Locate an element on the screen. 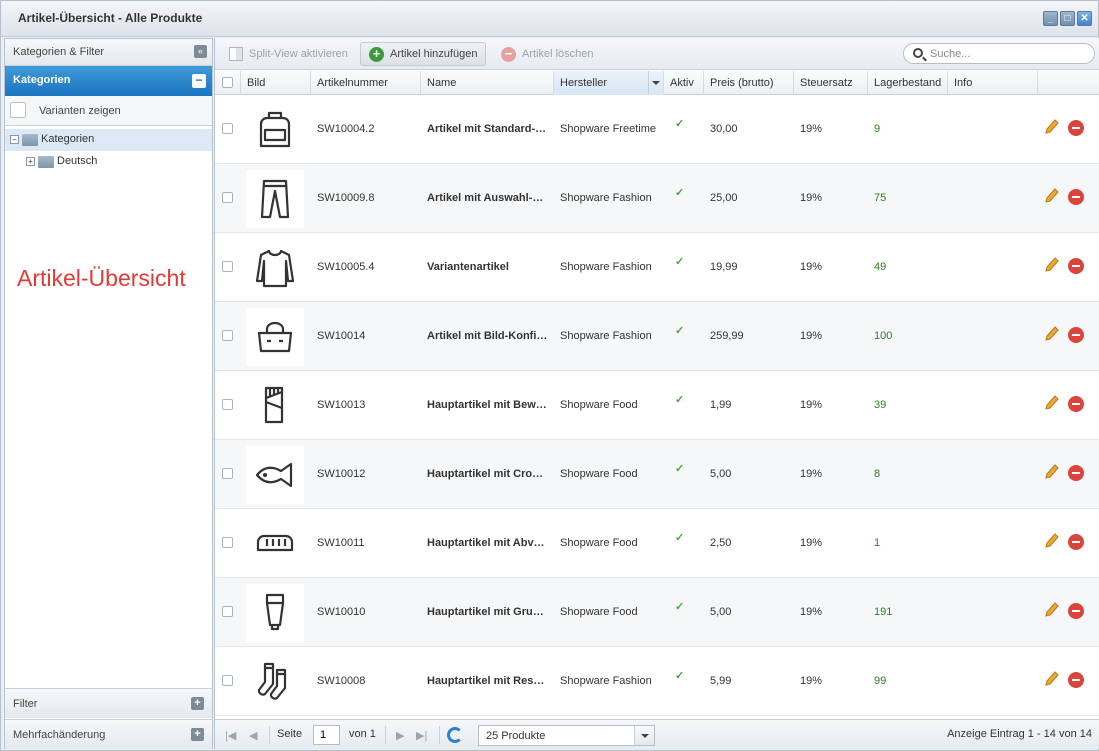 The height and width of the screenshot is (751, 1099). column-menu-icon is located at coordinates (654, 82).